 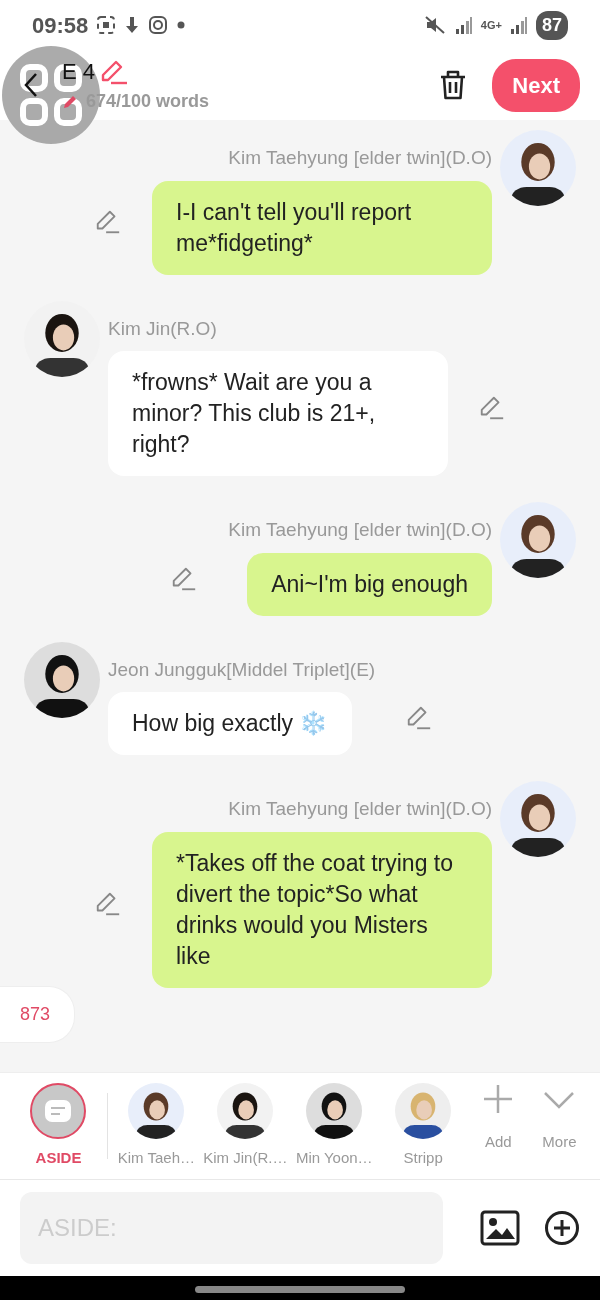 What do you see at coordinates (322, 909) in the screenshot?
I see `message-bubble: *Takes off the coat trying to divert the topic*So what drinks would you Misters like` at bounding box center [322, 909].